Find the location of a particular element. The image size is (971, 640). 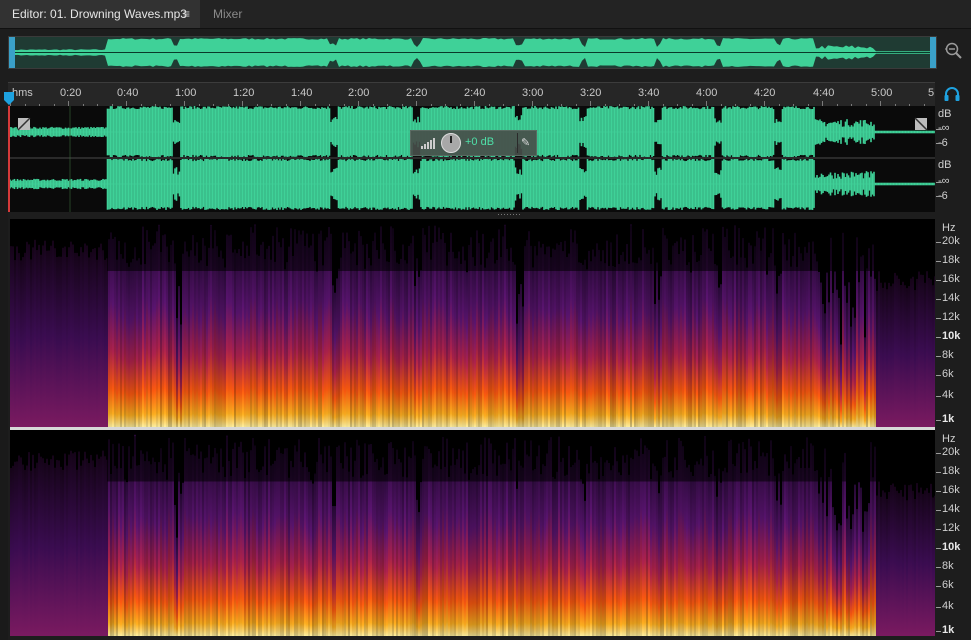

time-label: 4:20 is located at coordinates (765, 93).